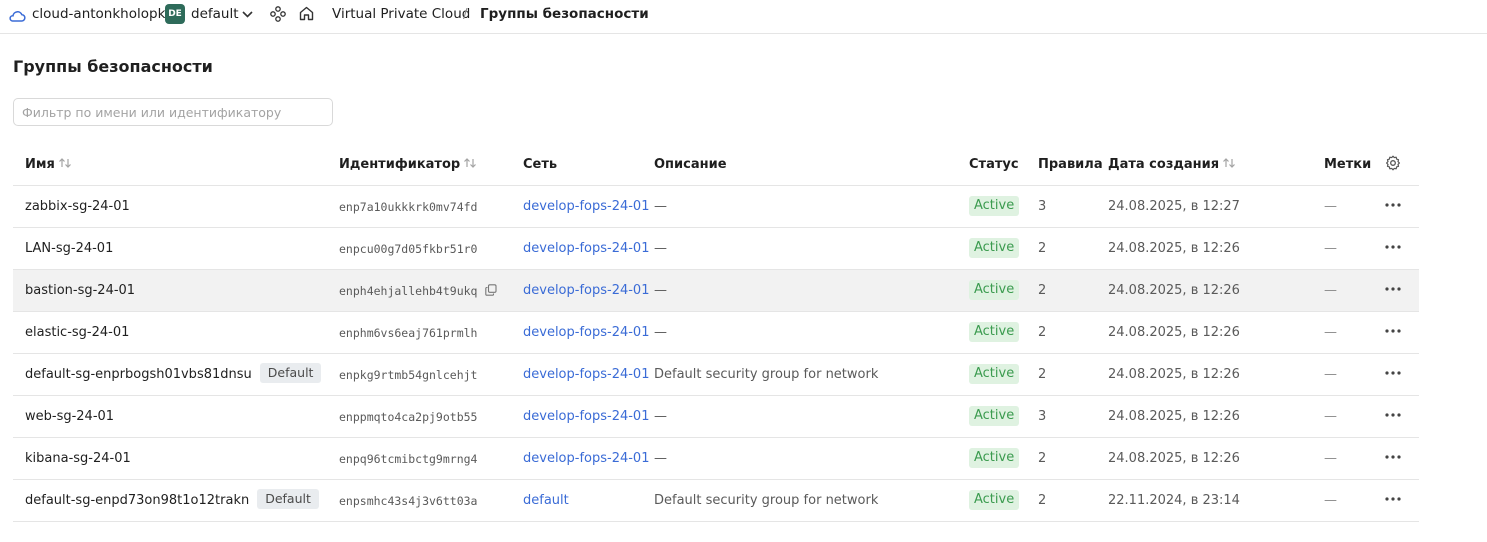  Describe the element at coordinates (408, 459) in the screenshot. I see `group-id: enpq96tcmibctg9mrng4` at that location.